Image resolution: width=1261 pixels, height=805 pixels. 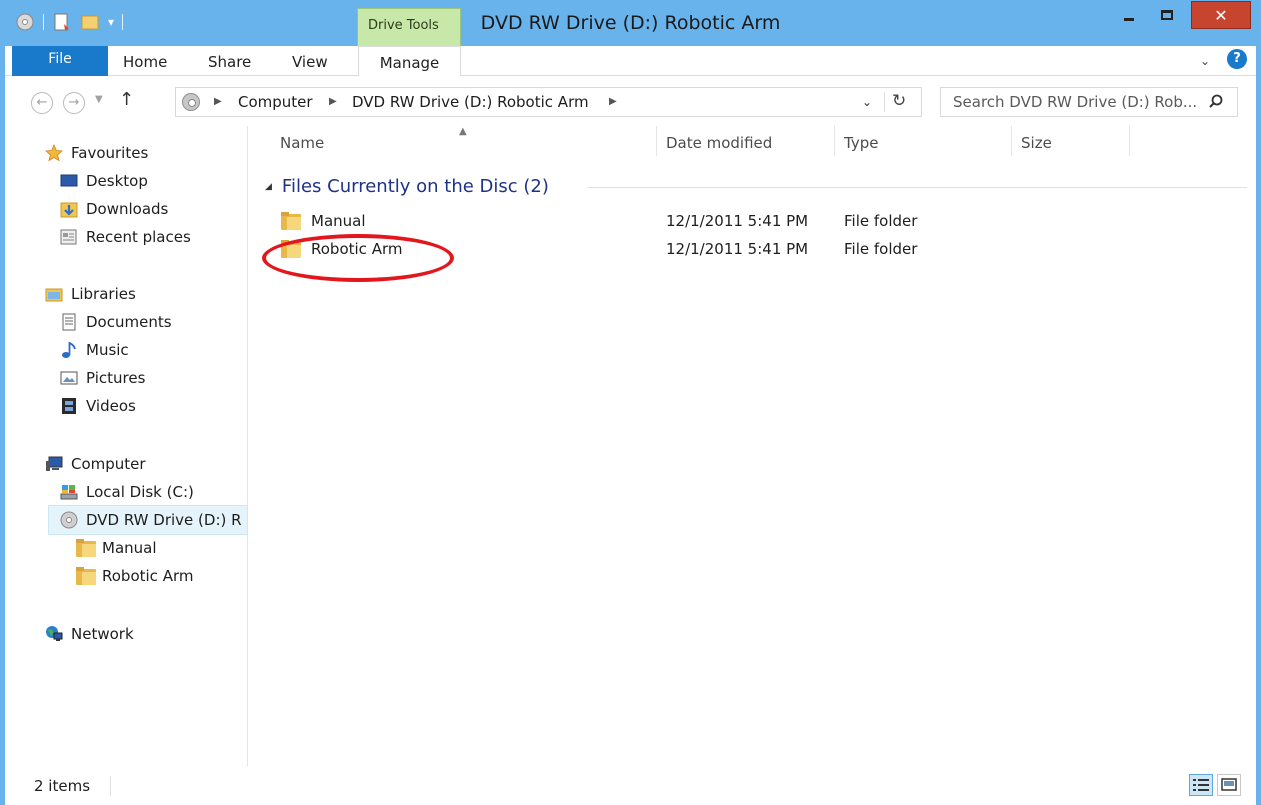 I want to click on column-header-size: Size, so click(x=1036, y=143).